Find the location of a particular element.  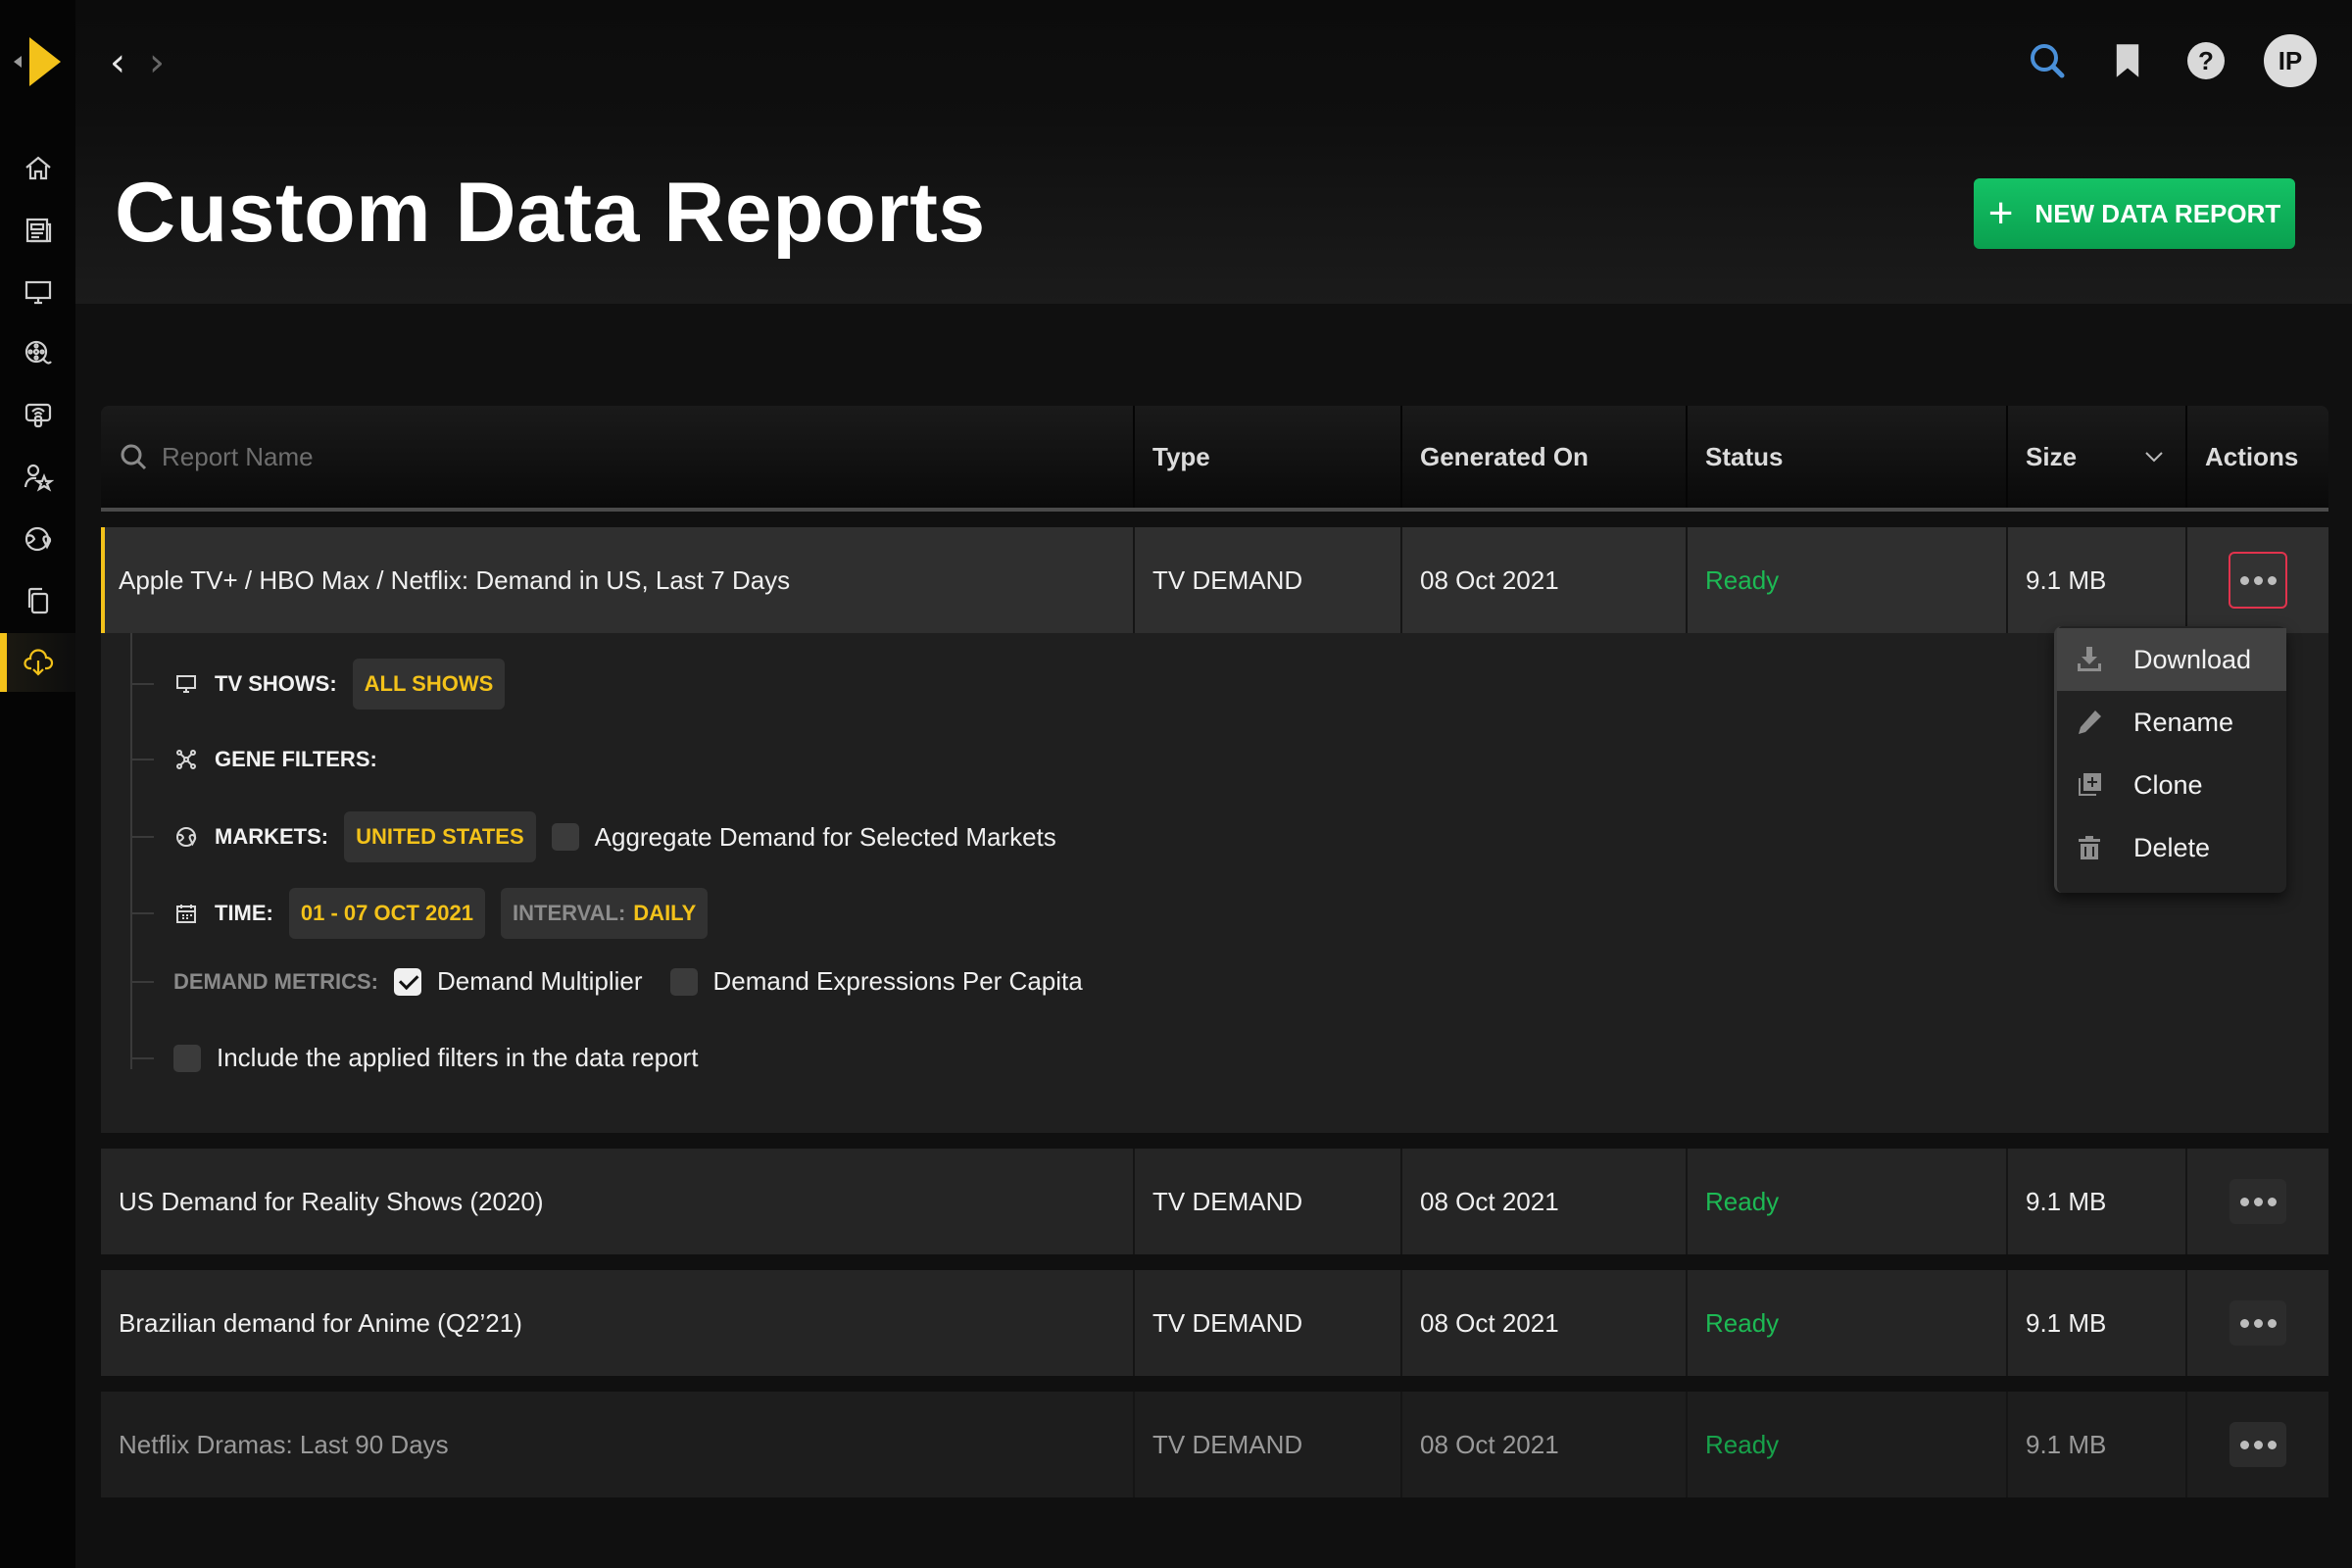

demand-multiplier-checkbox is located at coordinates (407, 981).